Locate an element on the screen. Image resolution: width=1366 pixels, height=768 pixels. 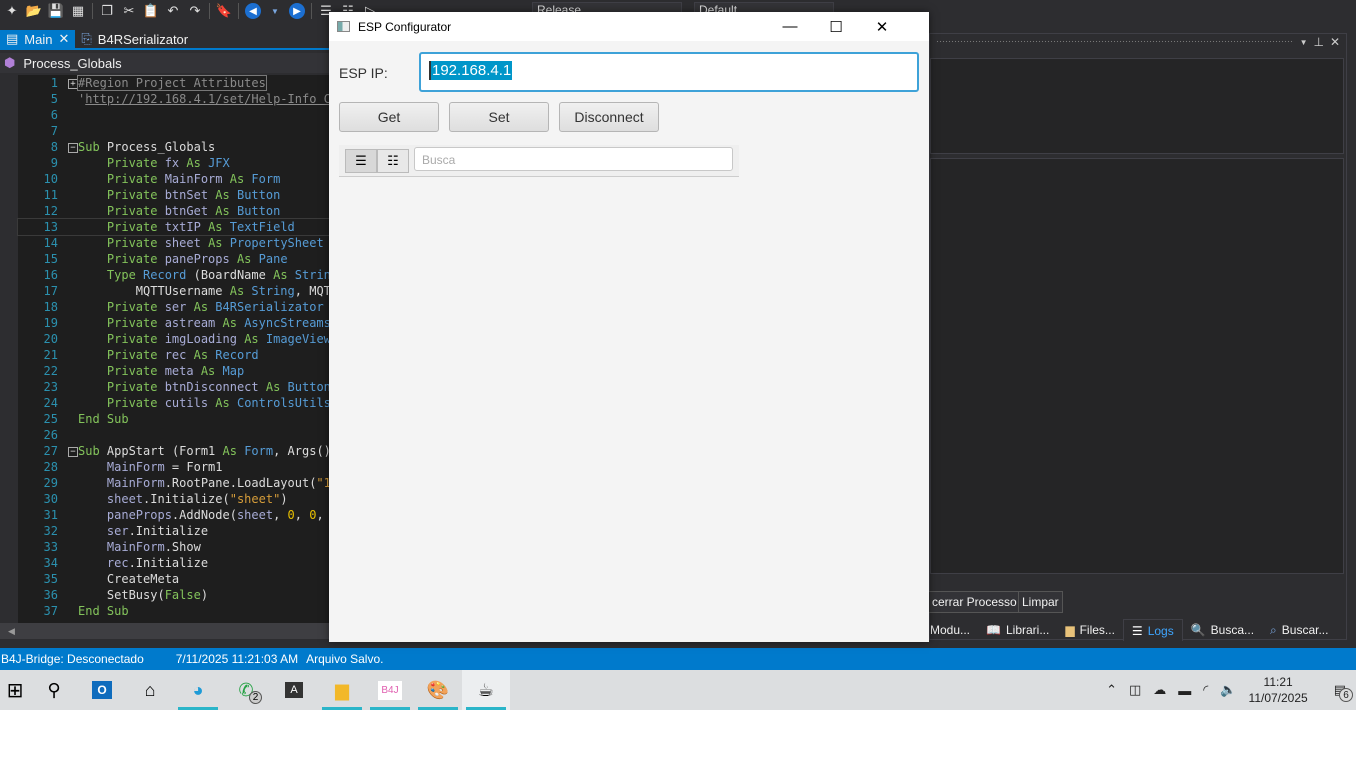
code-line: 35 CreateMeta is located at coordinates (174, 579).